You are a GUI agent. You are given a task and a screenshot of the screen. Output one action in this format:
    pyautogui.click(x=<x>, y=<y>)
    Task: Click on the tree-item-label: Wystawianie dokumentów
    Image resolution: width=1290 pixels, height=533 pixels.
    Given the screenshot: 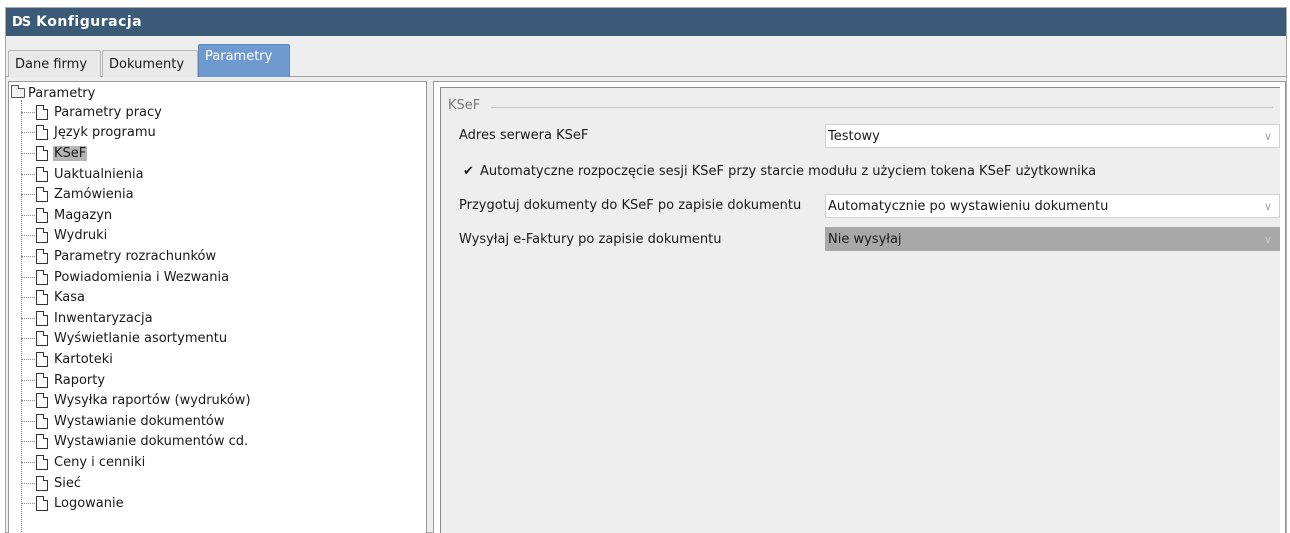 What is the action you would take?
    pyautogui.click(x=139, y=421)
    